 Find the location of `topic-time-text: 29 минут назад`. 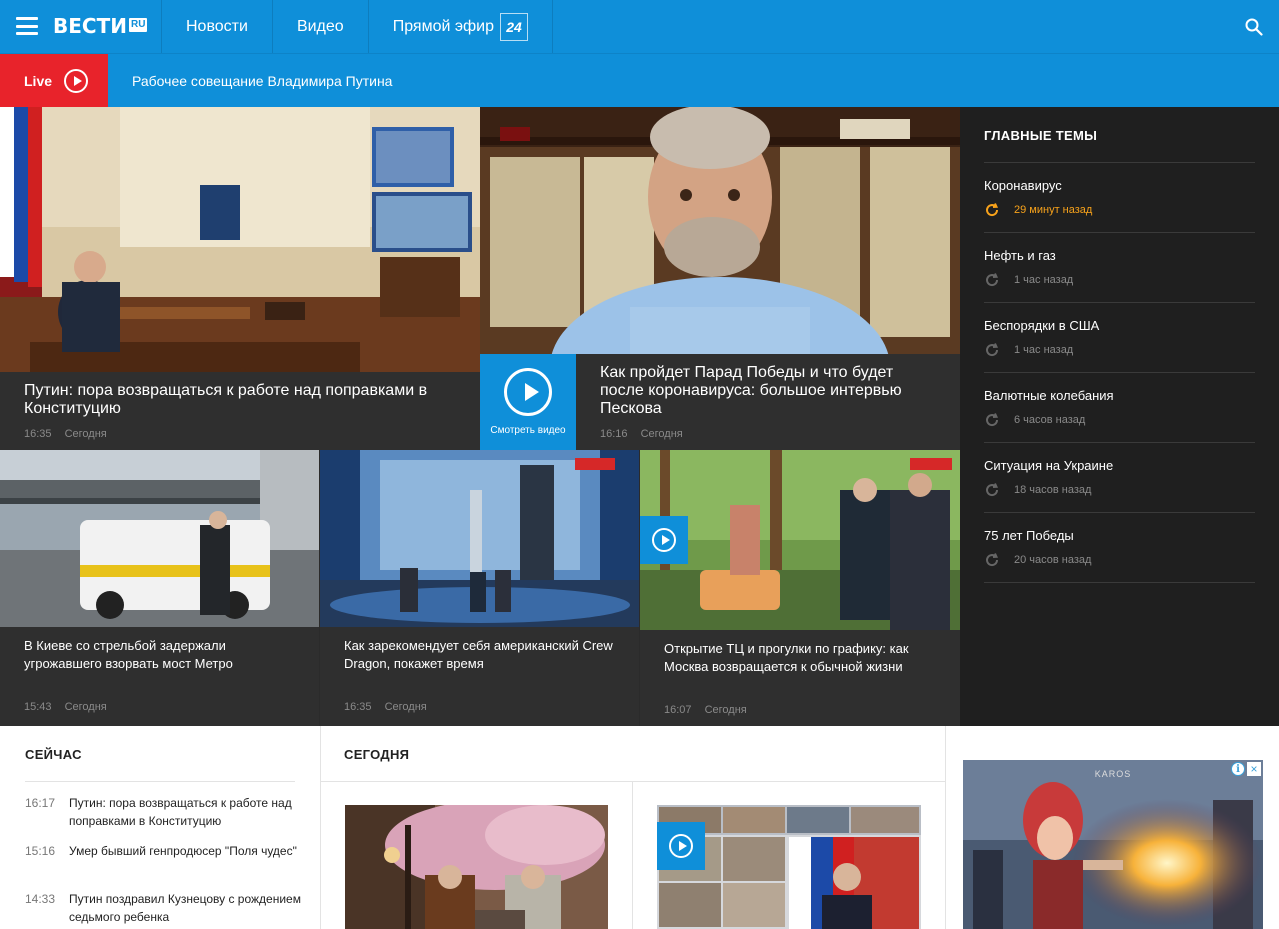

topic-time-text: 29 минут назад is located at coordinates (1053, 210).